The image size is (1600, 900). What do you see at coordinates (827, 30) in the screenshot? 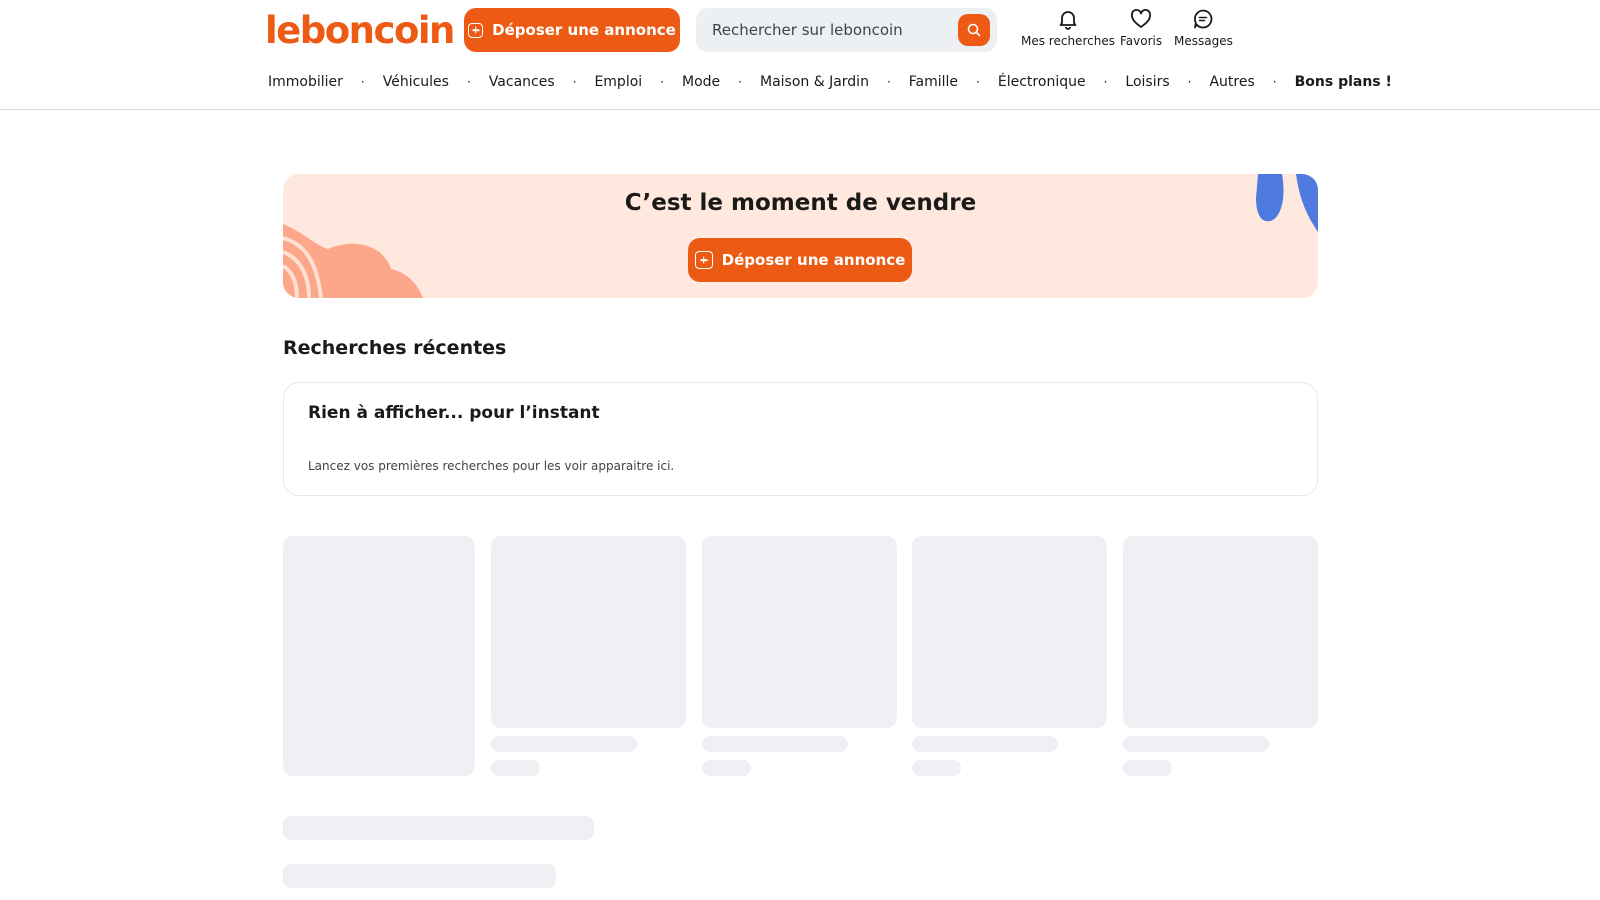
I see `search-input` at bounding box center [827, 30].